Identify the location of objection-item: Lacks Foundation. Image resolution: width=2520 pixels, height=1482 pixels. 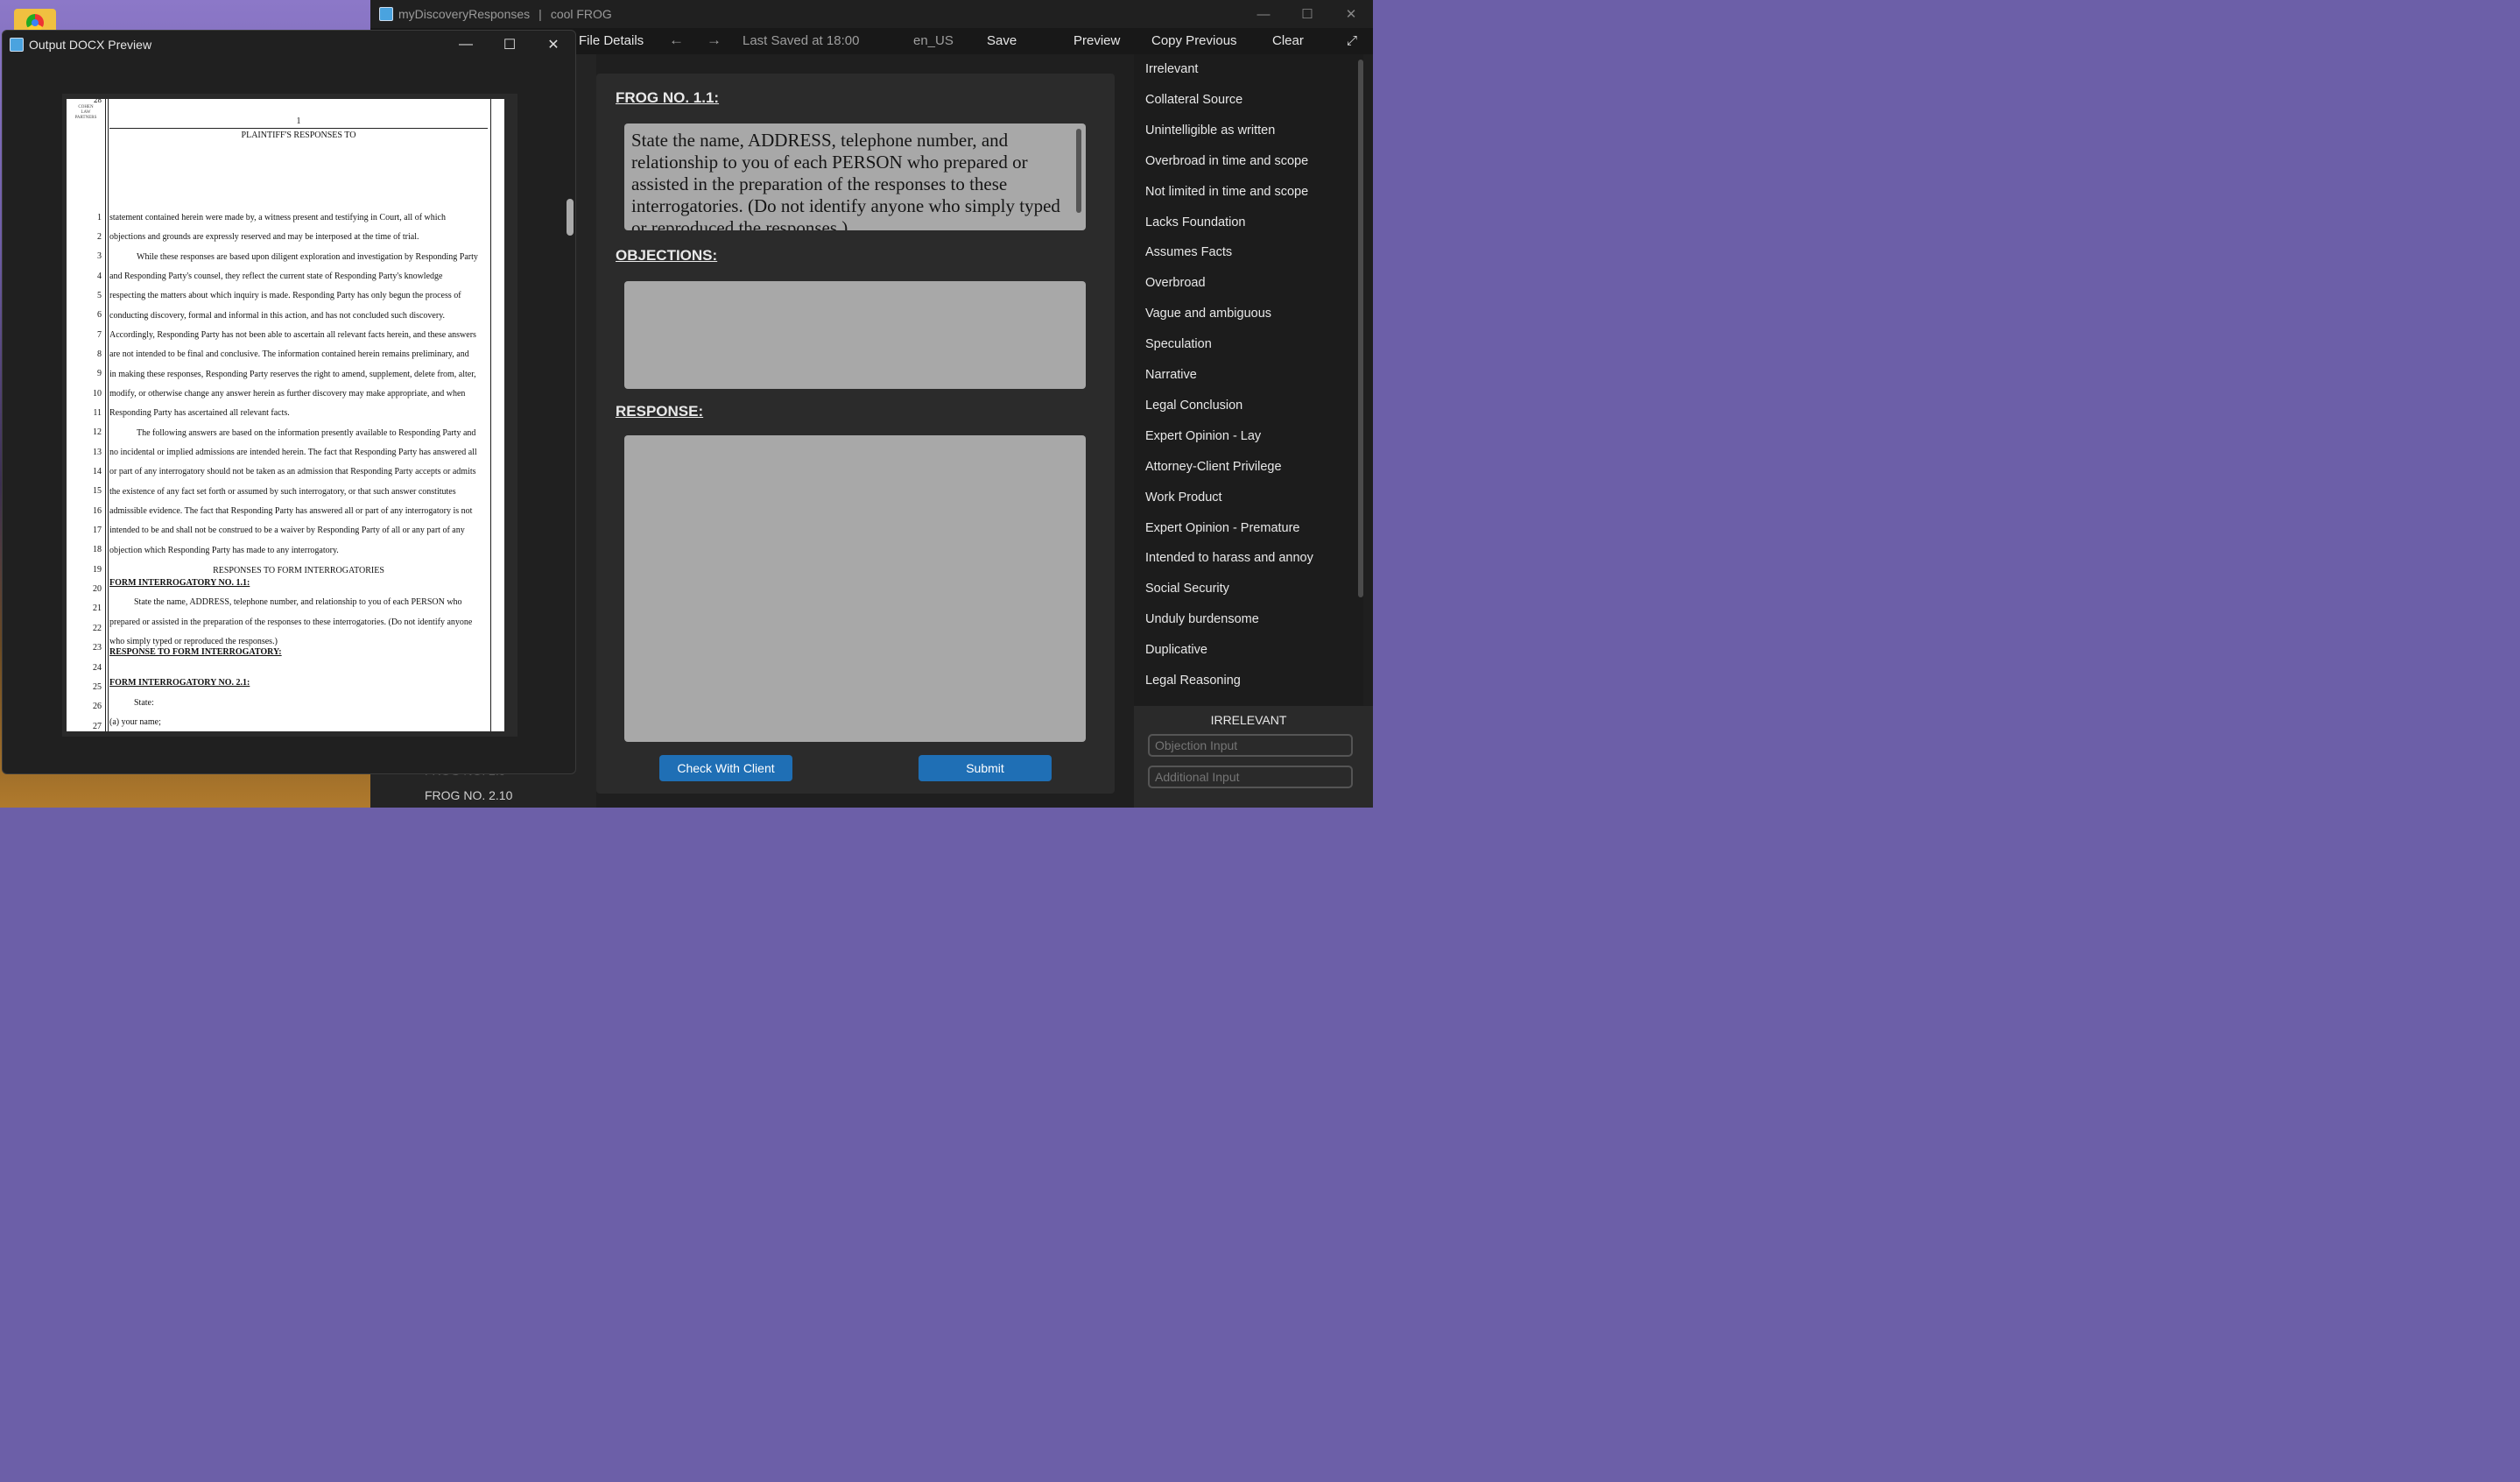
(1195, 222).